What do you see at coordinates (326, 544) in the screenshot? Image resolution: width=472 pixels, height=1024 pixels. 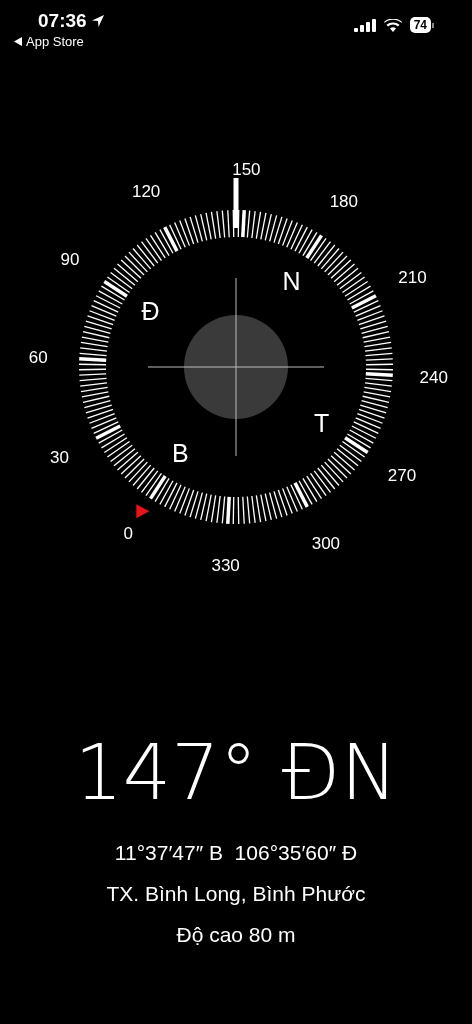 I see `degree-label: 300` at bounding box center [326, 544].